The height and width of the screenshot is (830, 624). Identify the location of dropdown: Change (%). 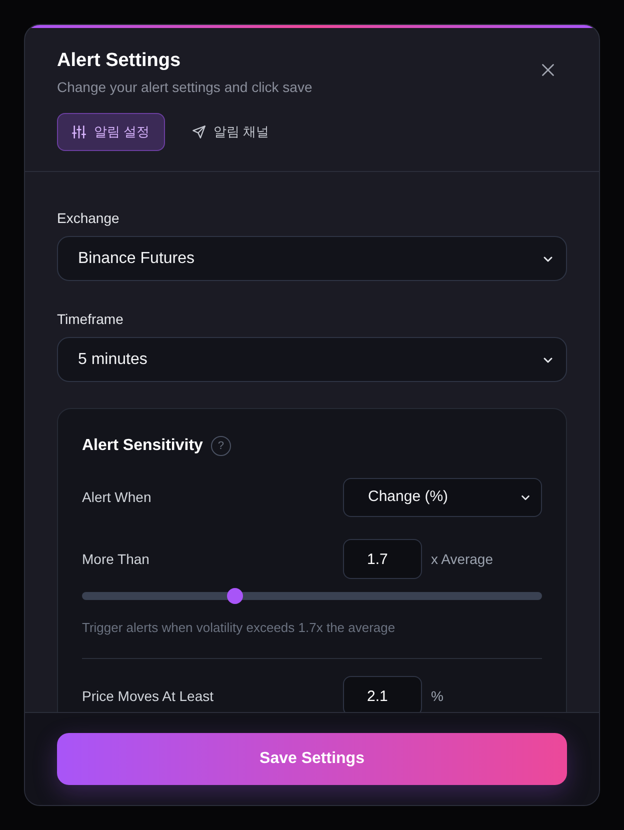
(442, 497).